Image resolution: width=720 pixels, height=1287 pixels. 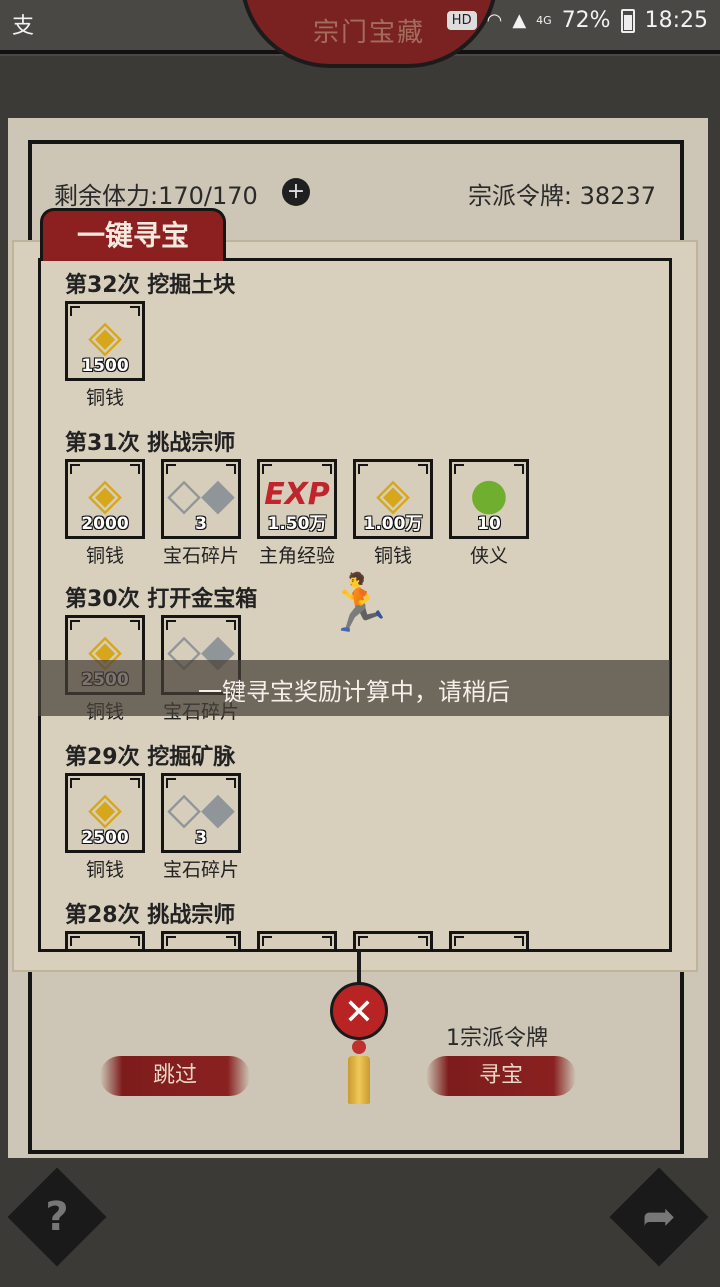 What do you see at coordinates (296, 556) in the screenshot?
I see `item-name: 主角经验` at bounding box center [296, 556].